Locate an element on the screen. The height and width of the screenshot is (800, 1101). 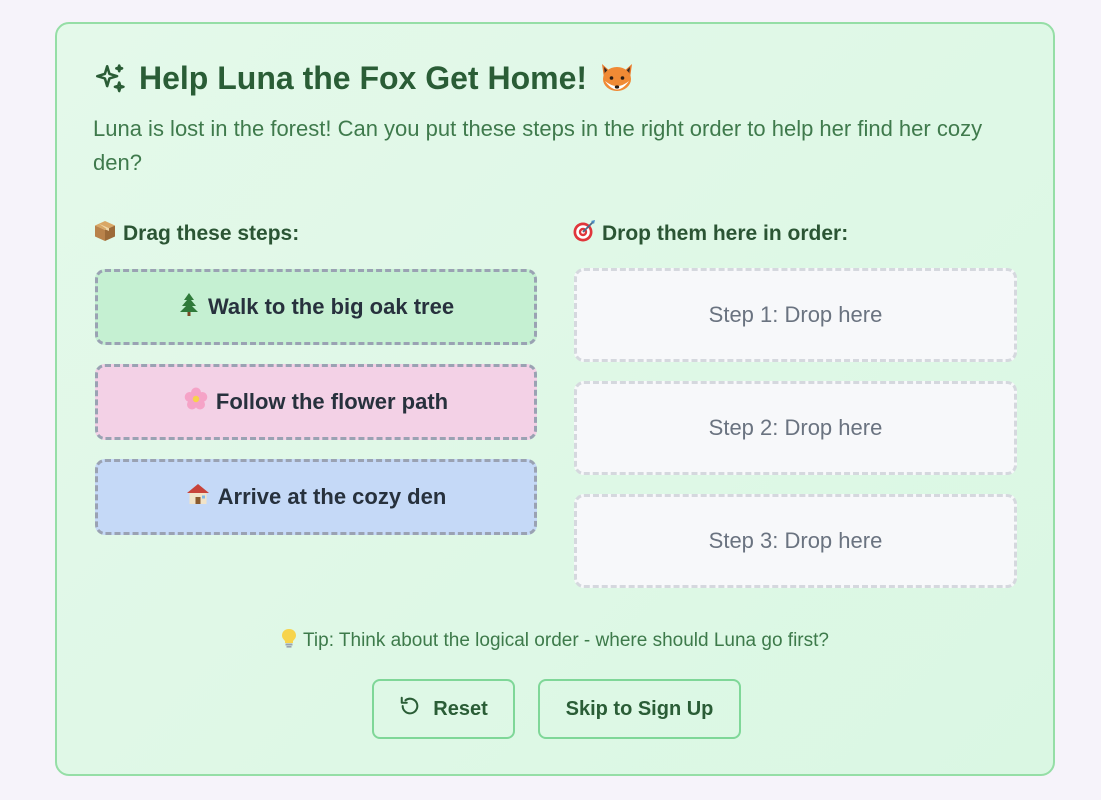
tree-icon is located at coordinates (189, 307).